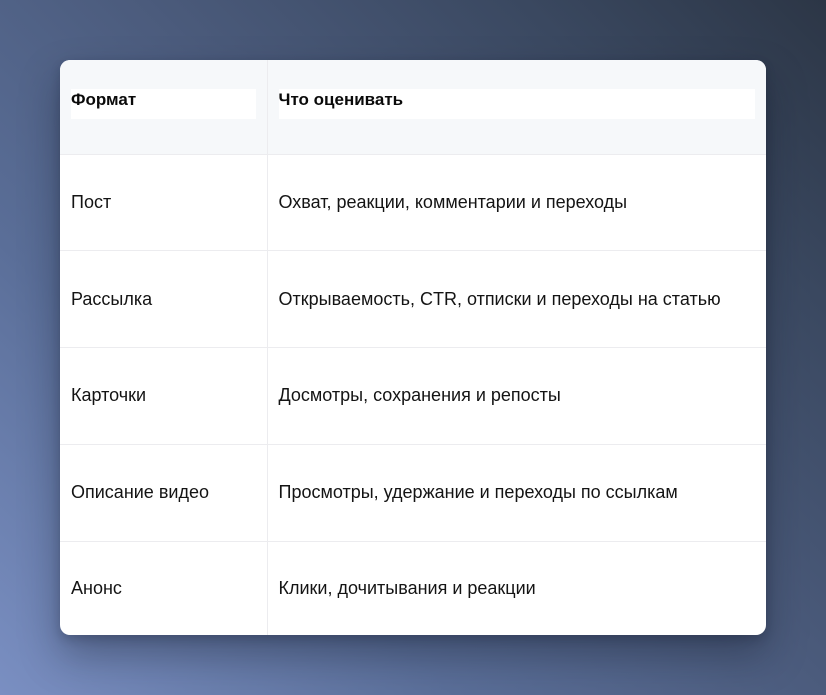 This screenshot has width=826, height=695. What do you see at coordinates (164, 396) in the screenshot?
I see `format-cell: Карточки` at bounding box center [164, 396].